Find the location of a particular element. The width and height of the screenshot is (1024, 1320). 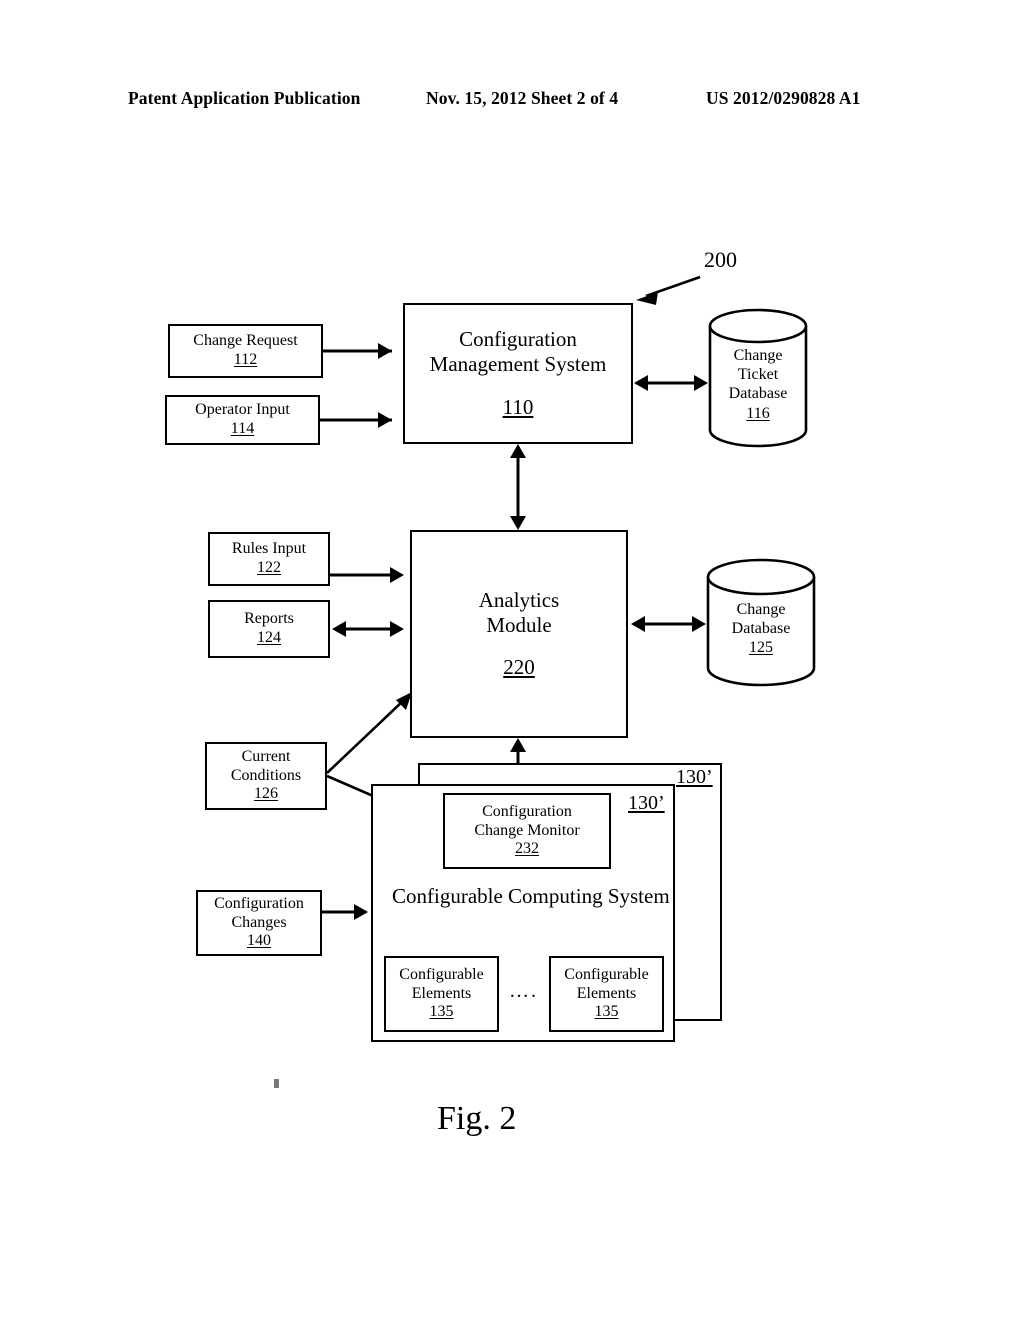

arrowhead-operator-input-to-cms is located at coordinates (385, 420).